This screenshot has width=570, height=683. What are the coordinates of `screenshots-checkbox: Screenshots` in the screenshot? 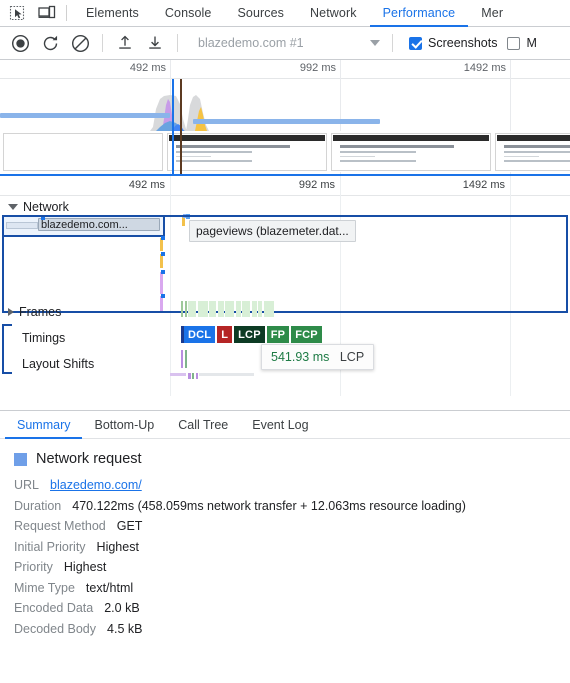 It's located at (453, 43).